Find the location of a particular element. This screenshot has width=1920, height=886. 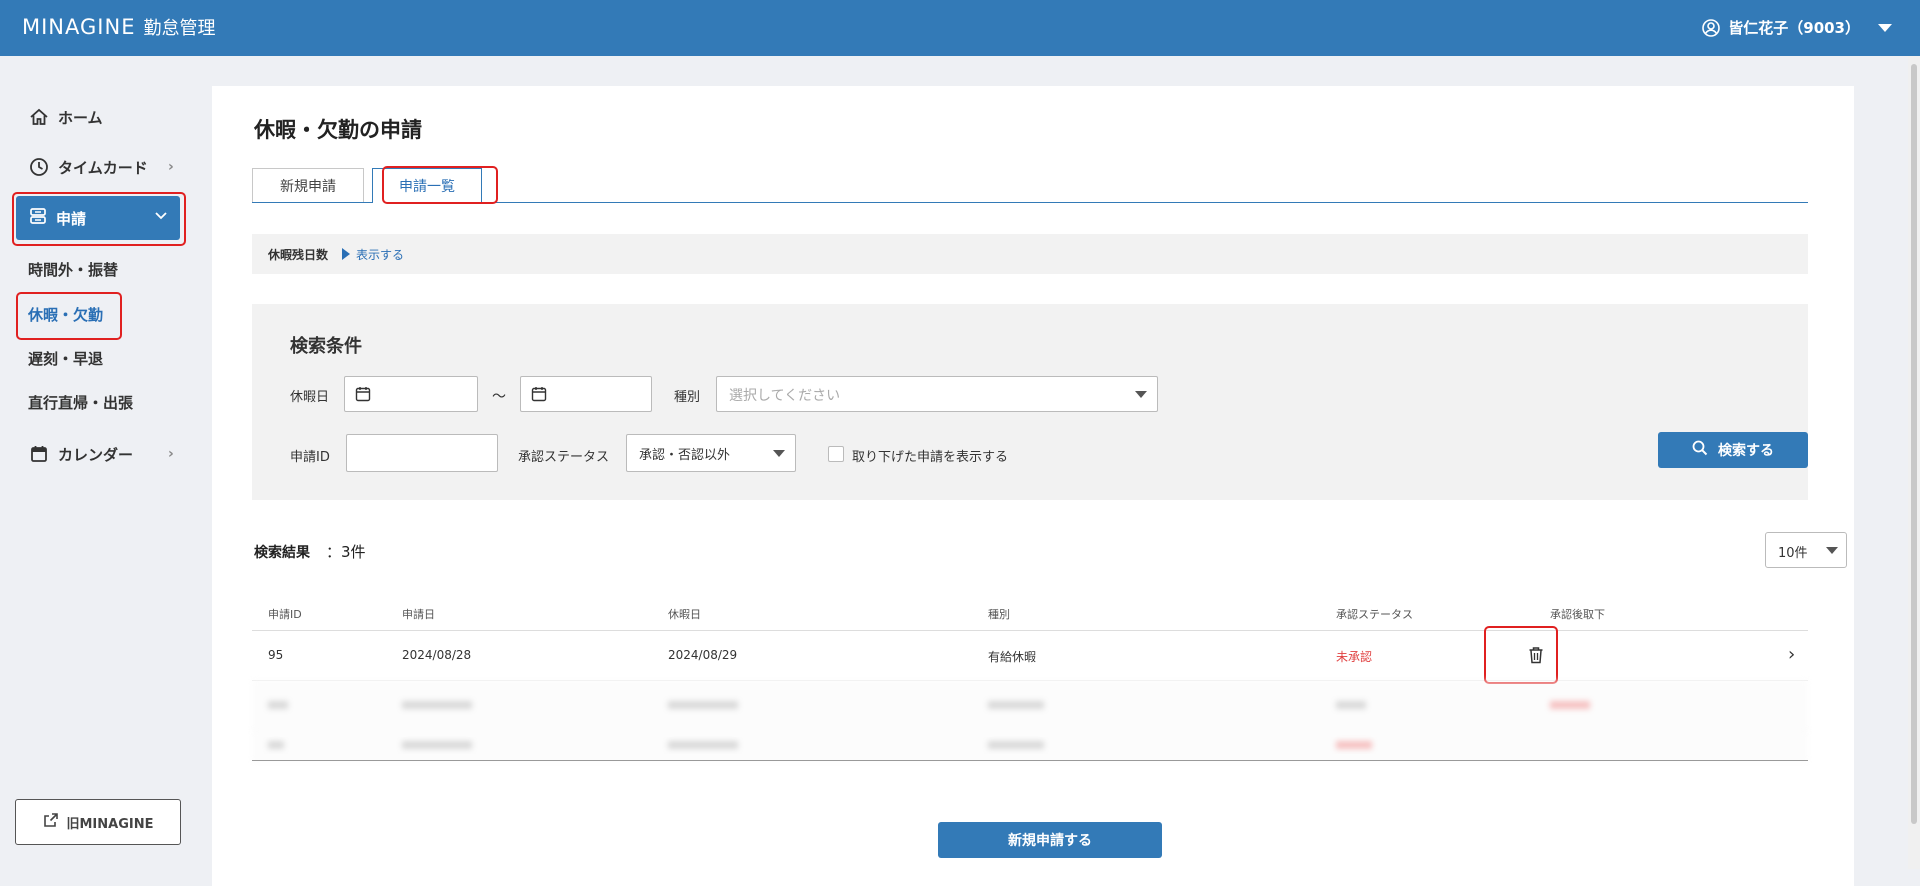

old-minagine-label: 旧MINAGINE is located at coordinates (110, 824).